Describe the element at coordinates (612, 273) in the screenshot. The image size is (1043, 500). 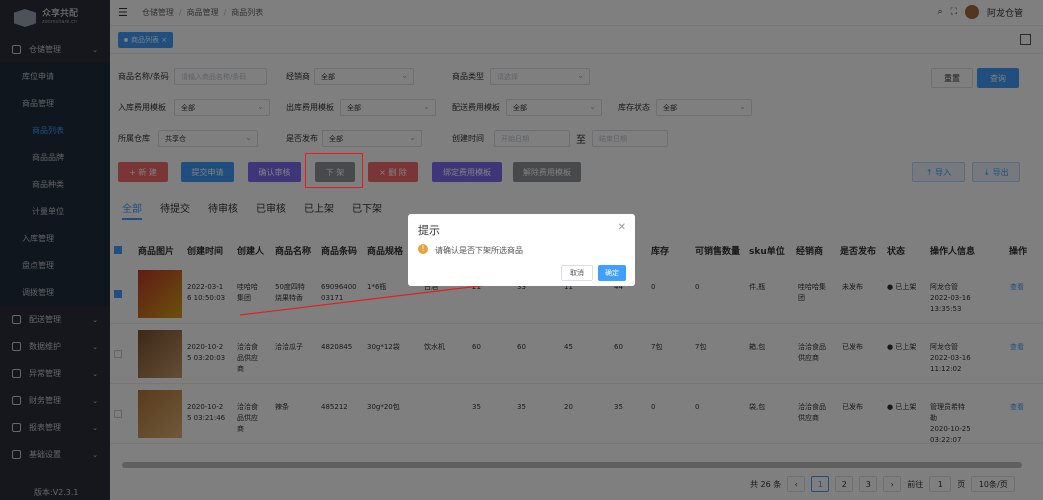
I see `confirm-button: 确定` at that location.